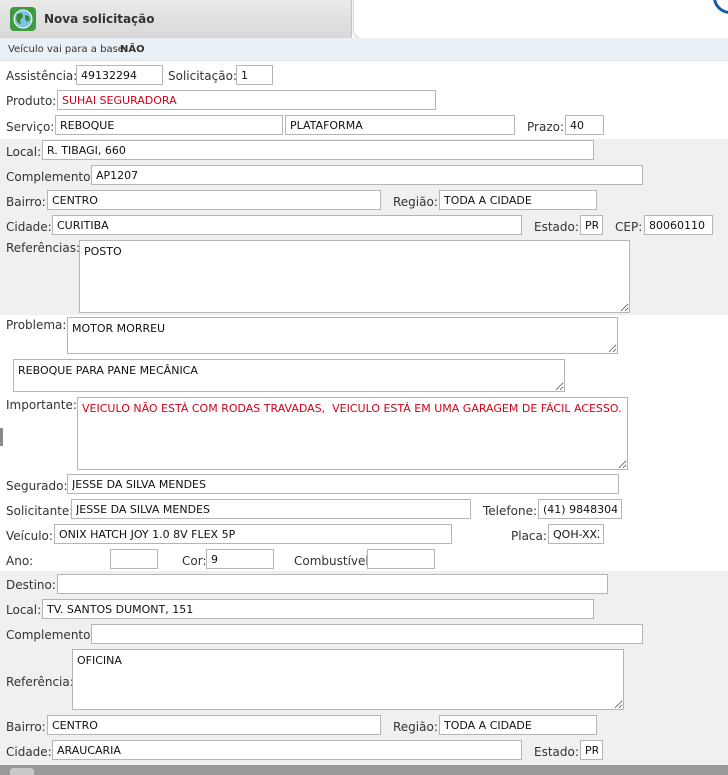 The width and height of the screenshot is (728, 775). I want to click on cidade-input, so click(287, 225).